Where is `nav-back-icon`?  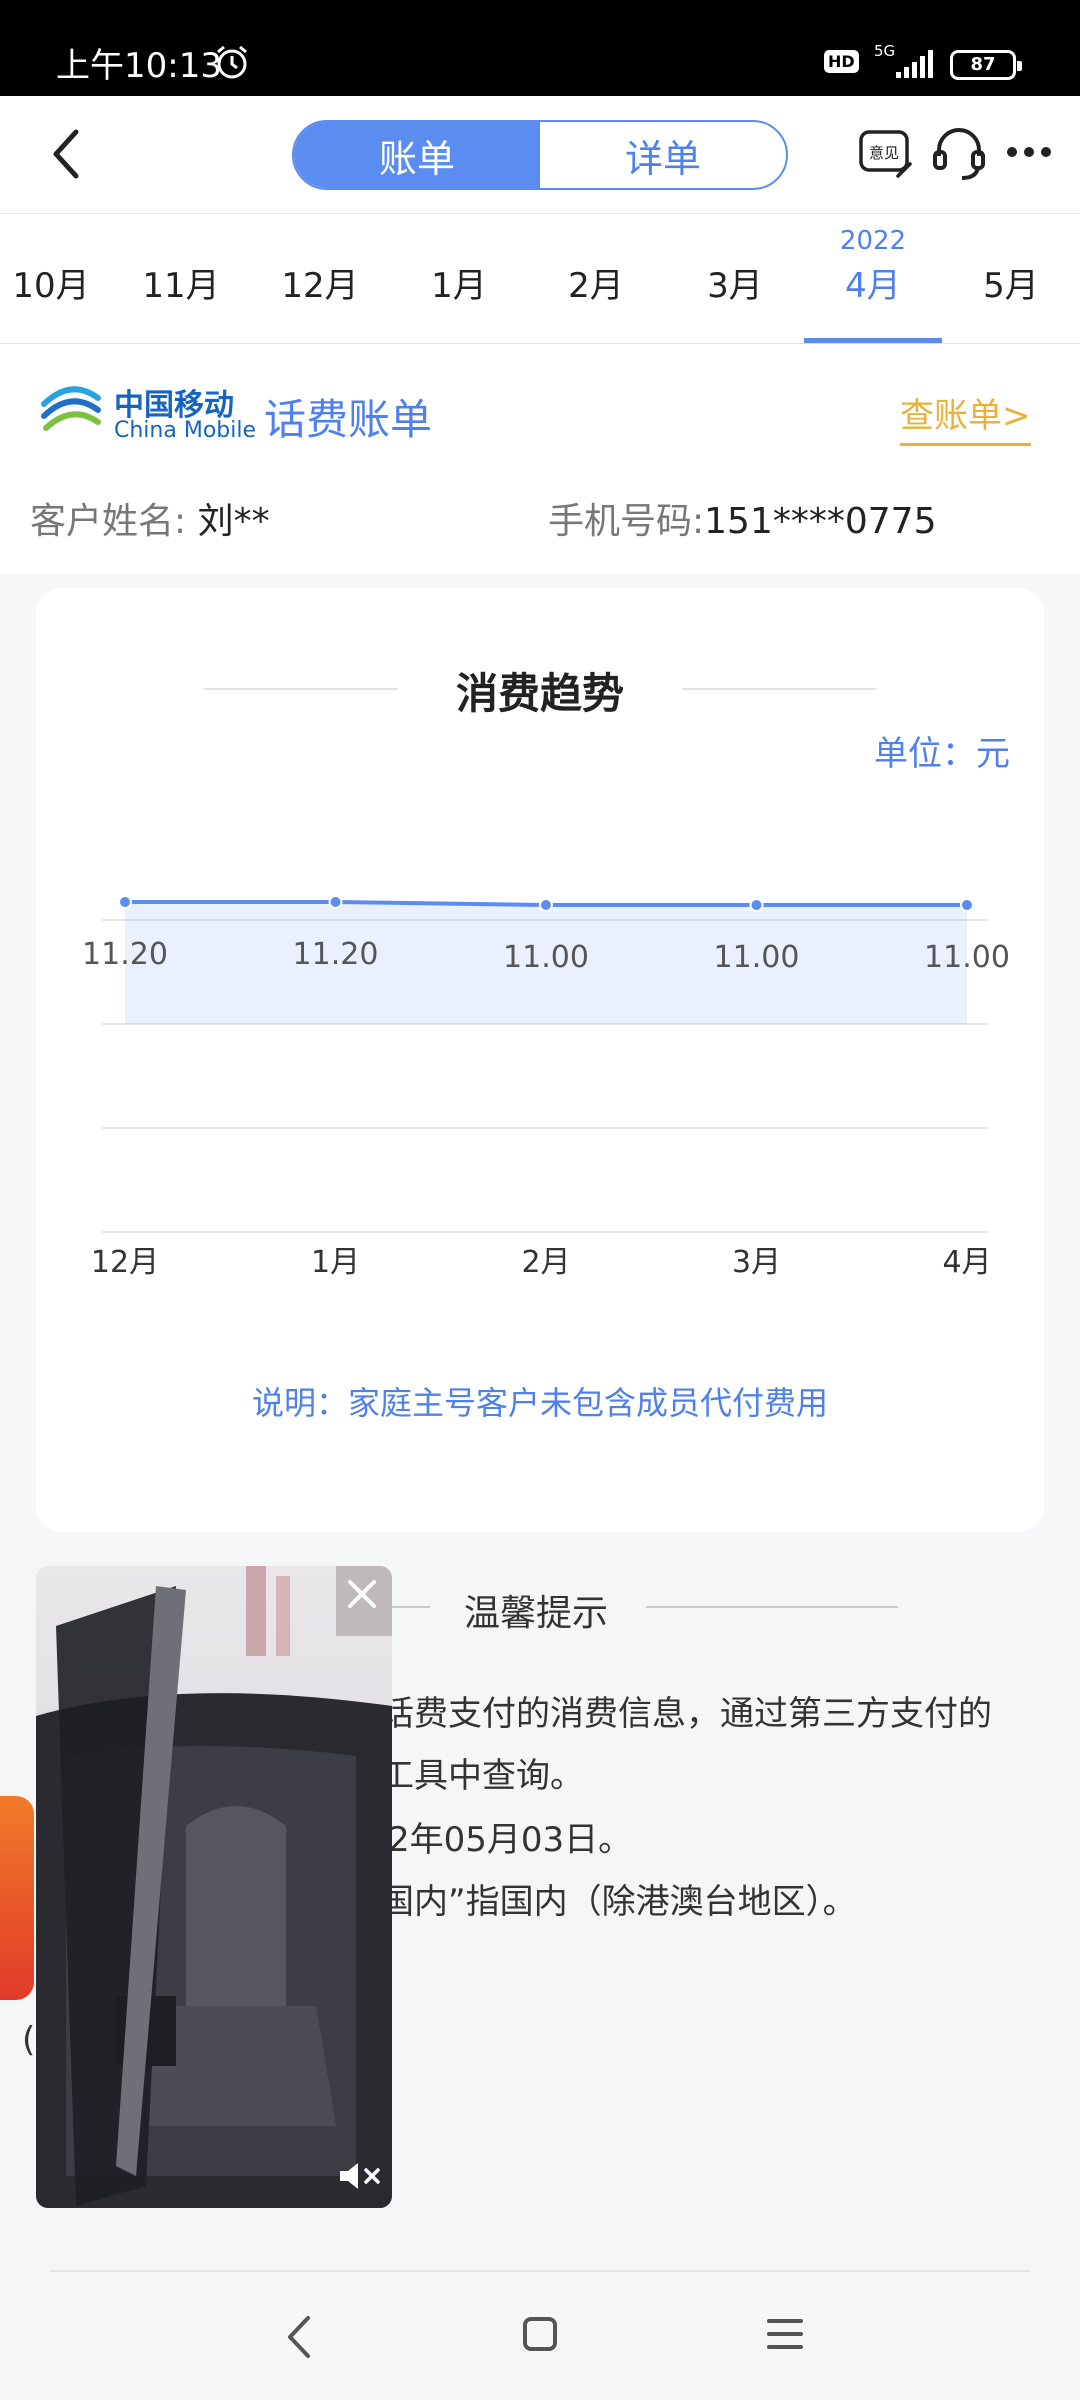 nav-back-icon is located at coordinates (300, 2337).